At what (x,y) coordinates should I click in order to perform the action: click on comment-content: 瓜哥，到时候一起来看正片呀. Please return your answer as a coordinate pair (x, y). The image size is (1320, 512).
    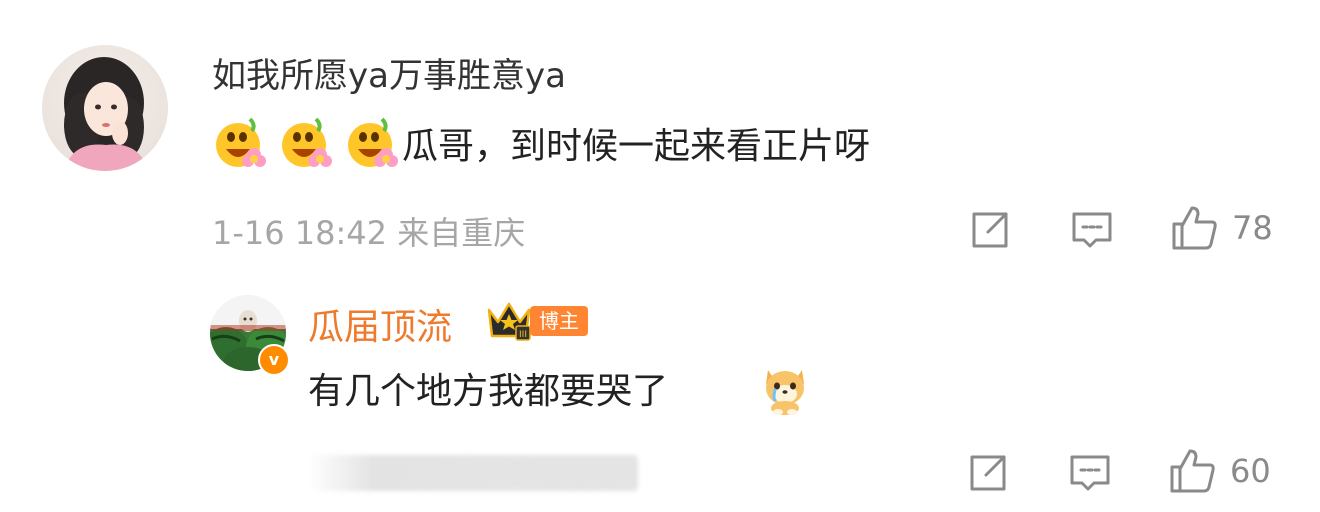
    Looking at the image, I should click on (541, 143).